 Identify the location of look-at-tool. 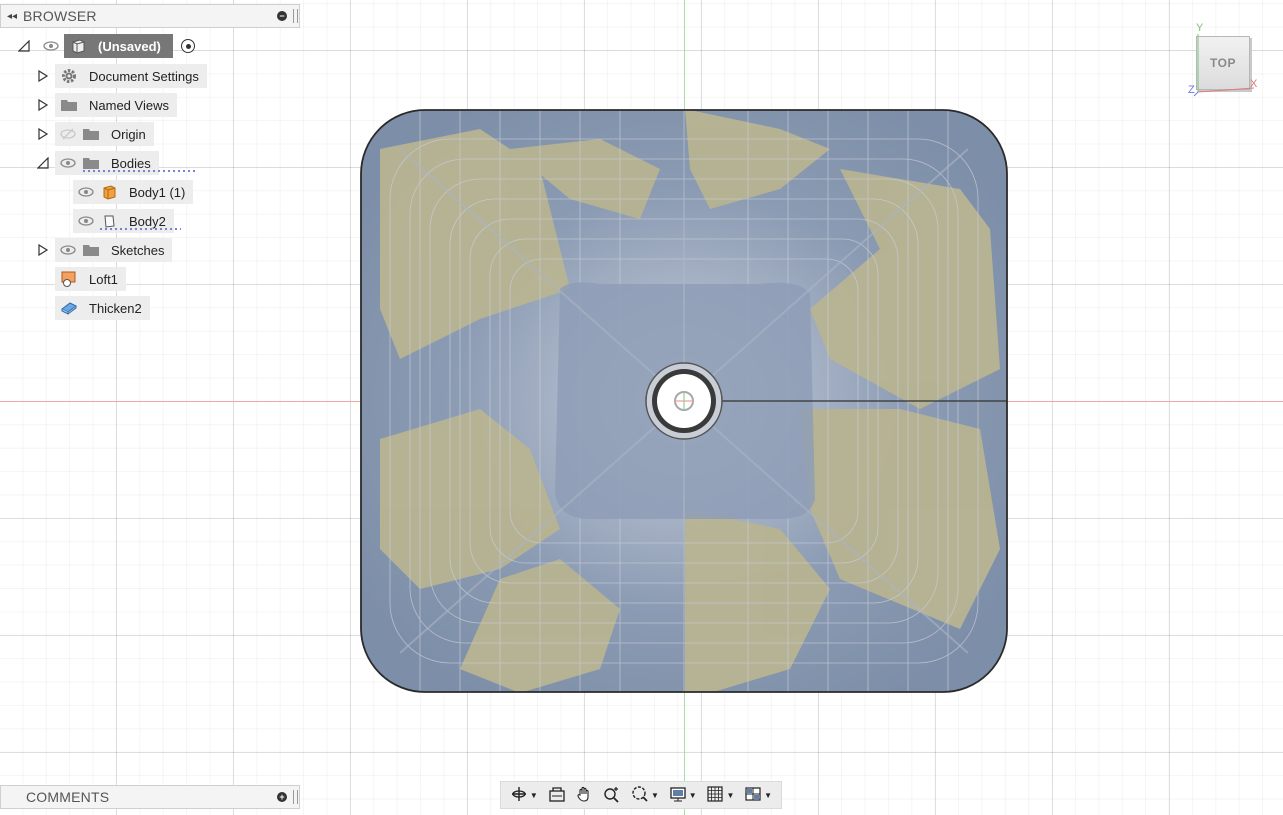
(557, 795).